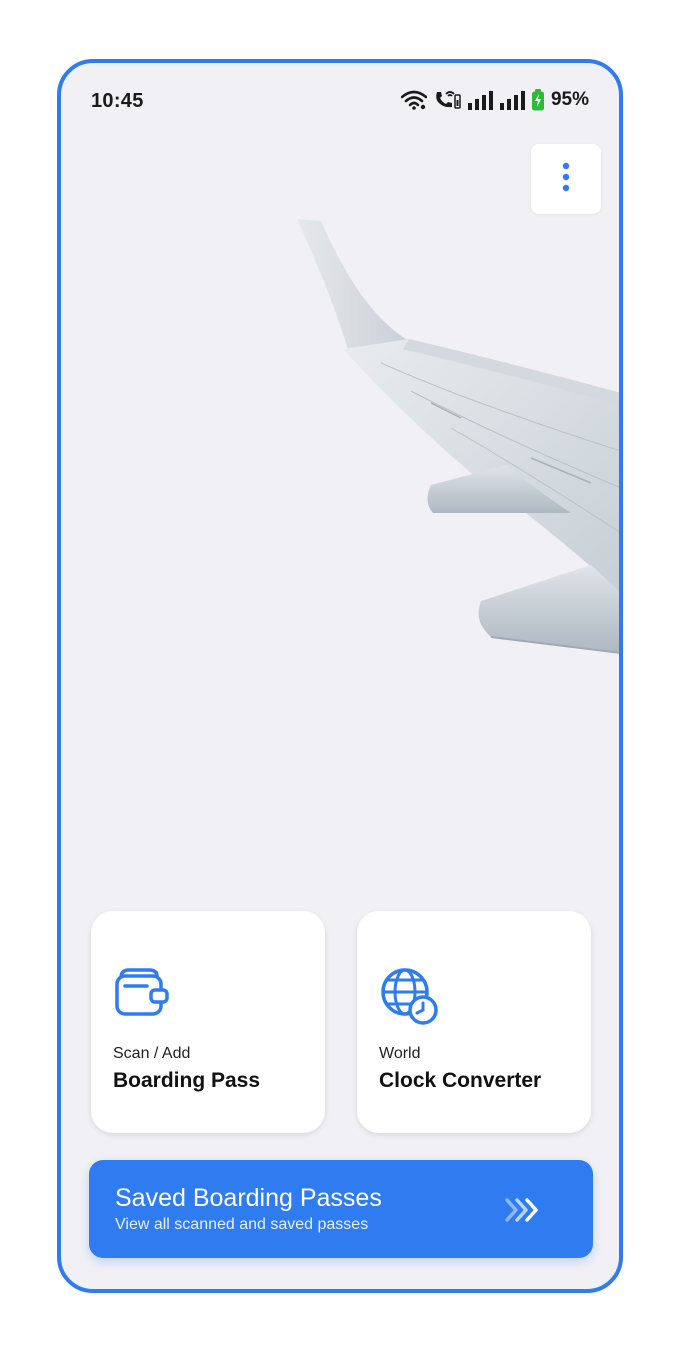 The width and height of the screenshot is (679, 1353). I want to click on saved-title: Saved Boarding Passes, so click(248, 1198).